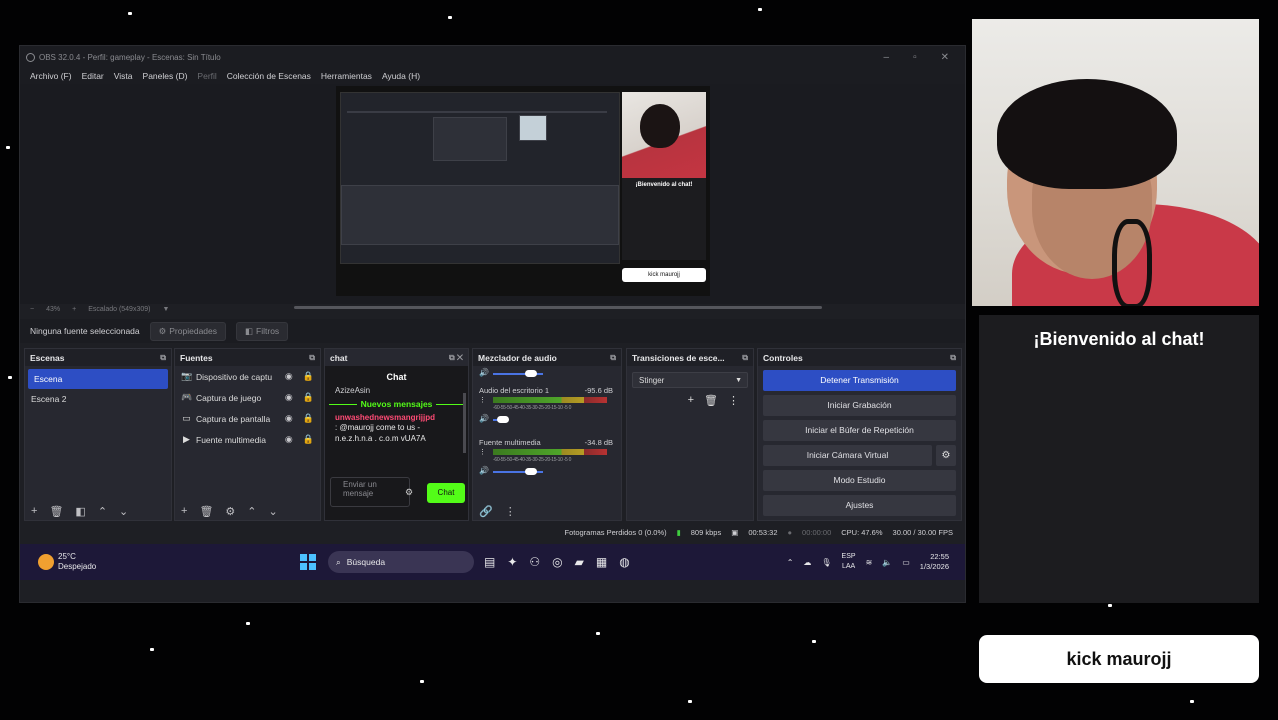 The image size is (1278, 720). I want to click on stop-streaming-button: Detener Transmisión, so click(859, 380).